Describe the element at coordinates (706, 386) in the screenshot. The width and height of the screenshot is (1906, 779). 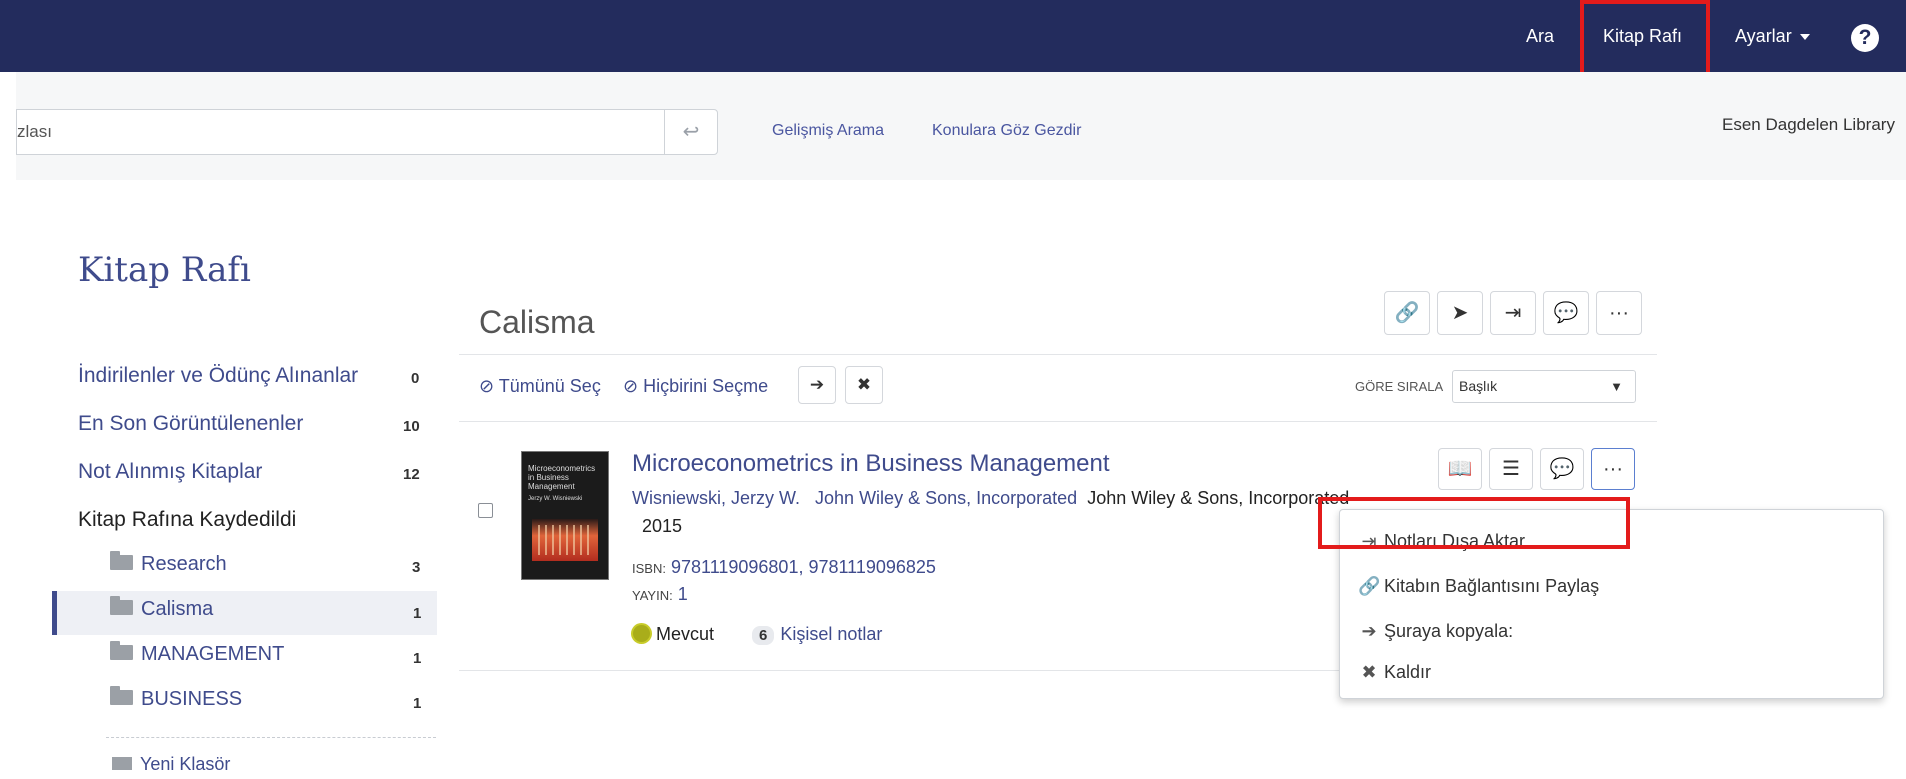
I see `select-none-label: Hiçbirini Seçme` at that location.